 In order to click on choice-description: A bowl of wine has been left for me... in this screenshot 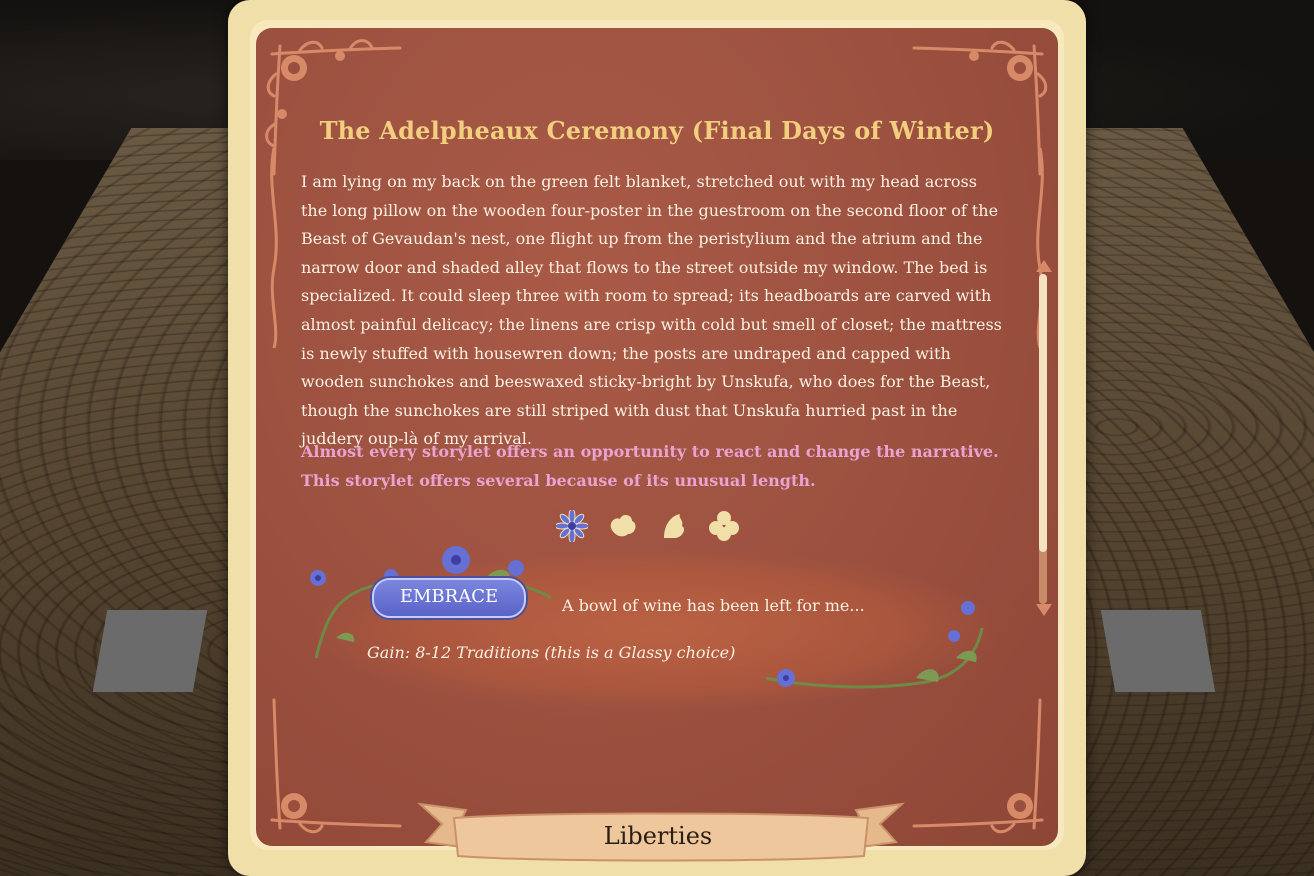, I will do `click(713, 605)`.